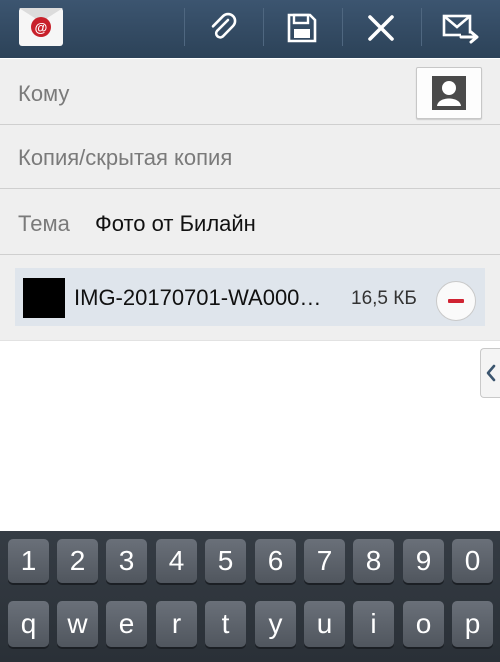 The height and width of the screenshot is (662, 500). What do you see at coordinates (176, 624) in the screenshot?
I see `key-r: r` at bounding box center [176, 624].